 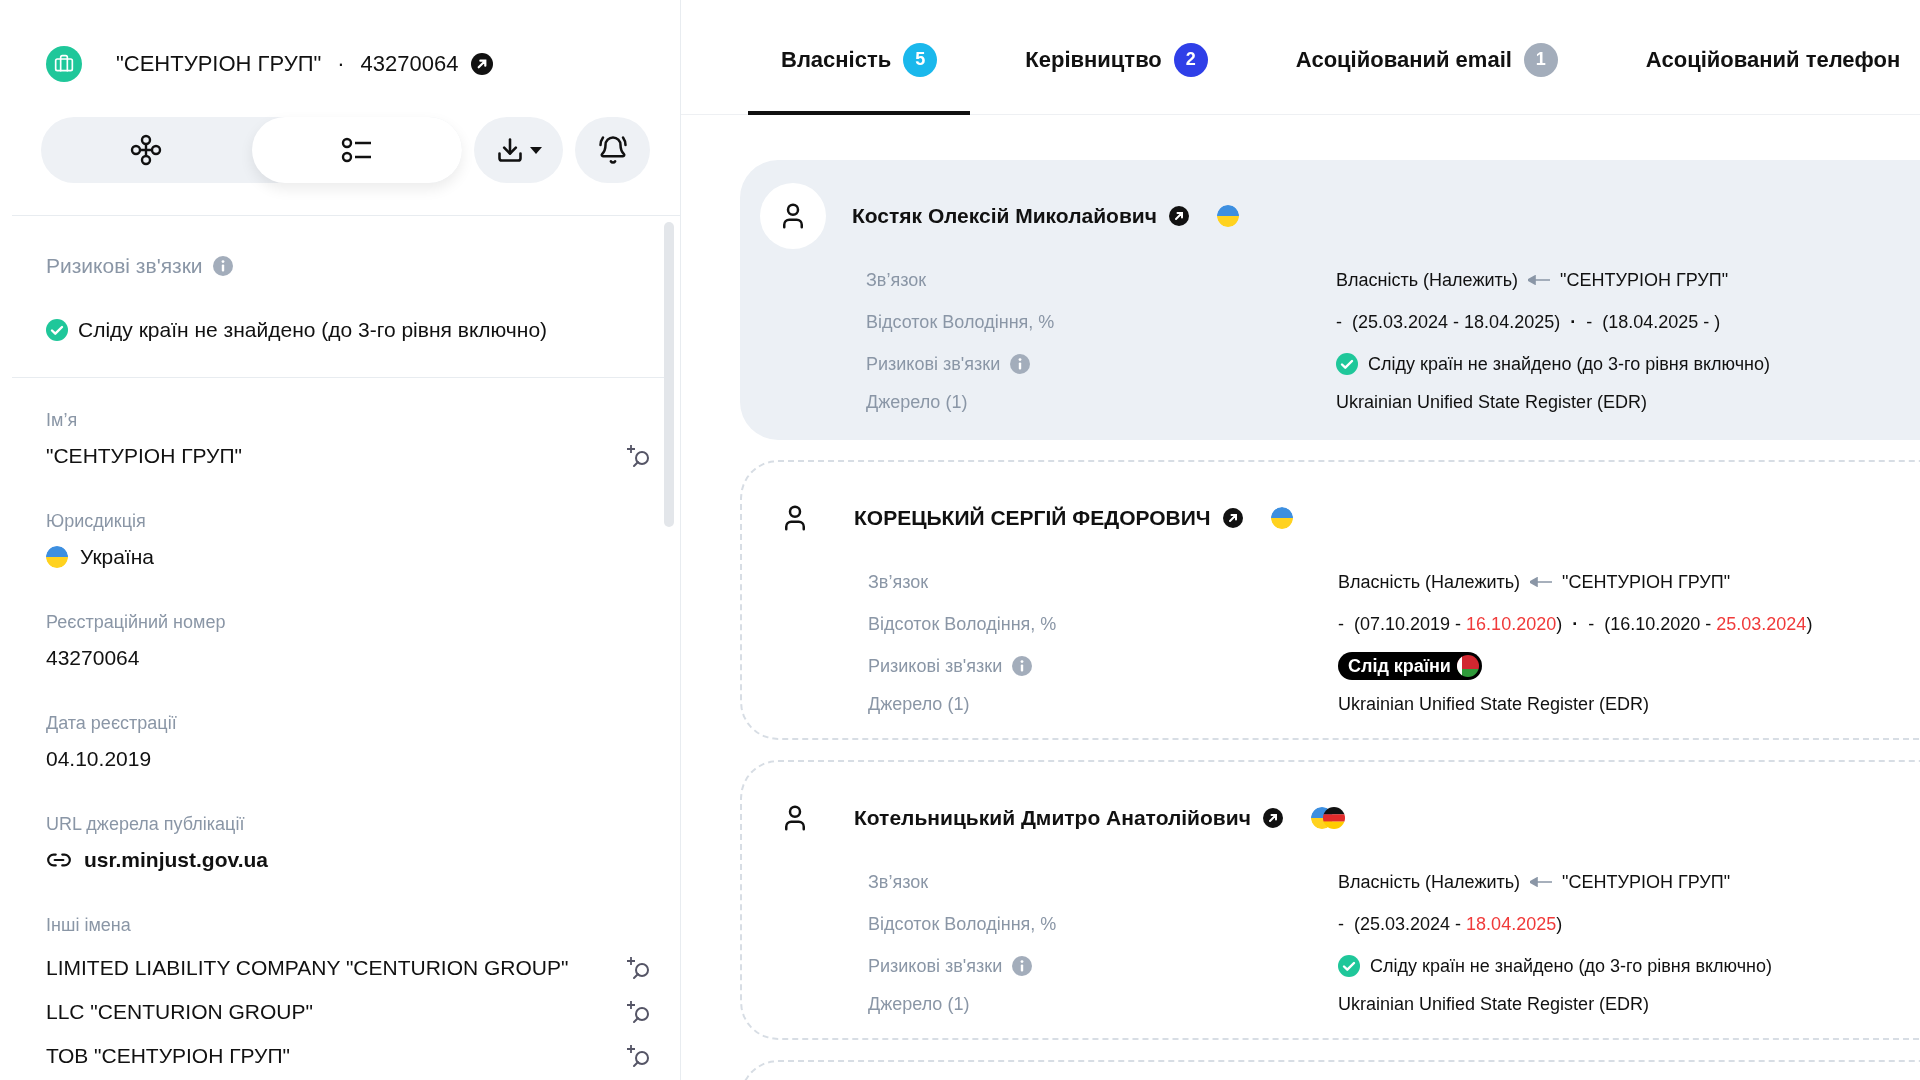 I want to click on tab: Власність 5, so click(x=859, y=57).